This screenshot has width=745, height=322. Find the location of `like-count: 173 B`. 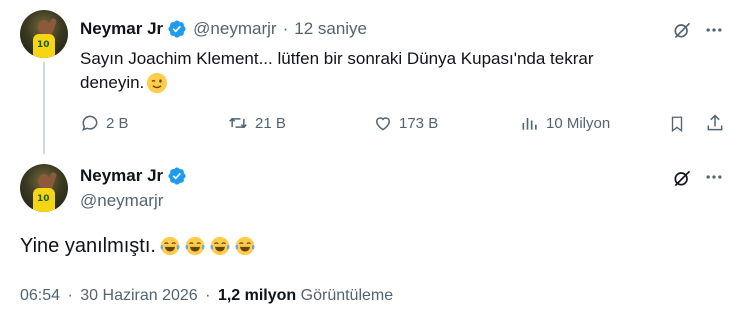

like-count: 173 B is located at coordinates (419, 123).